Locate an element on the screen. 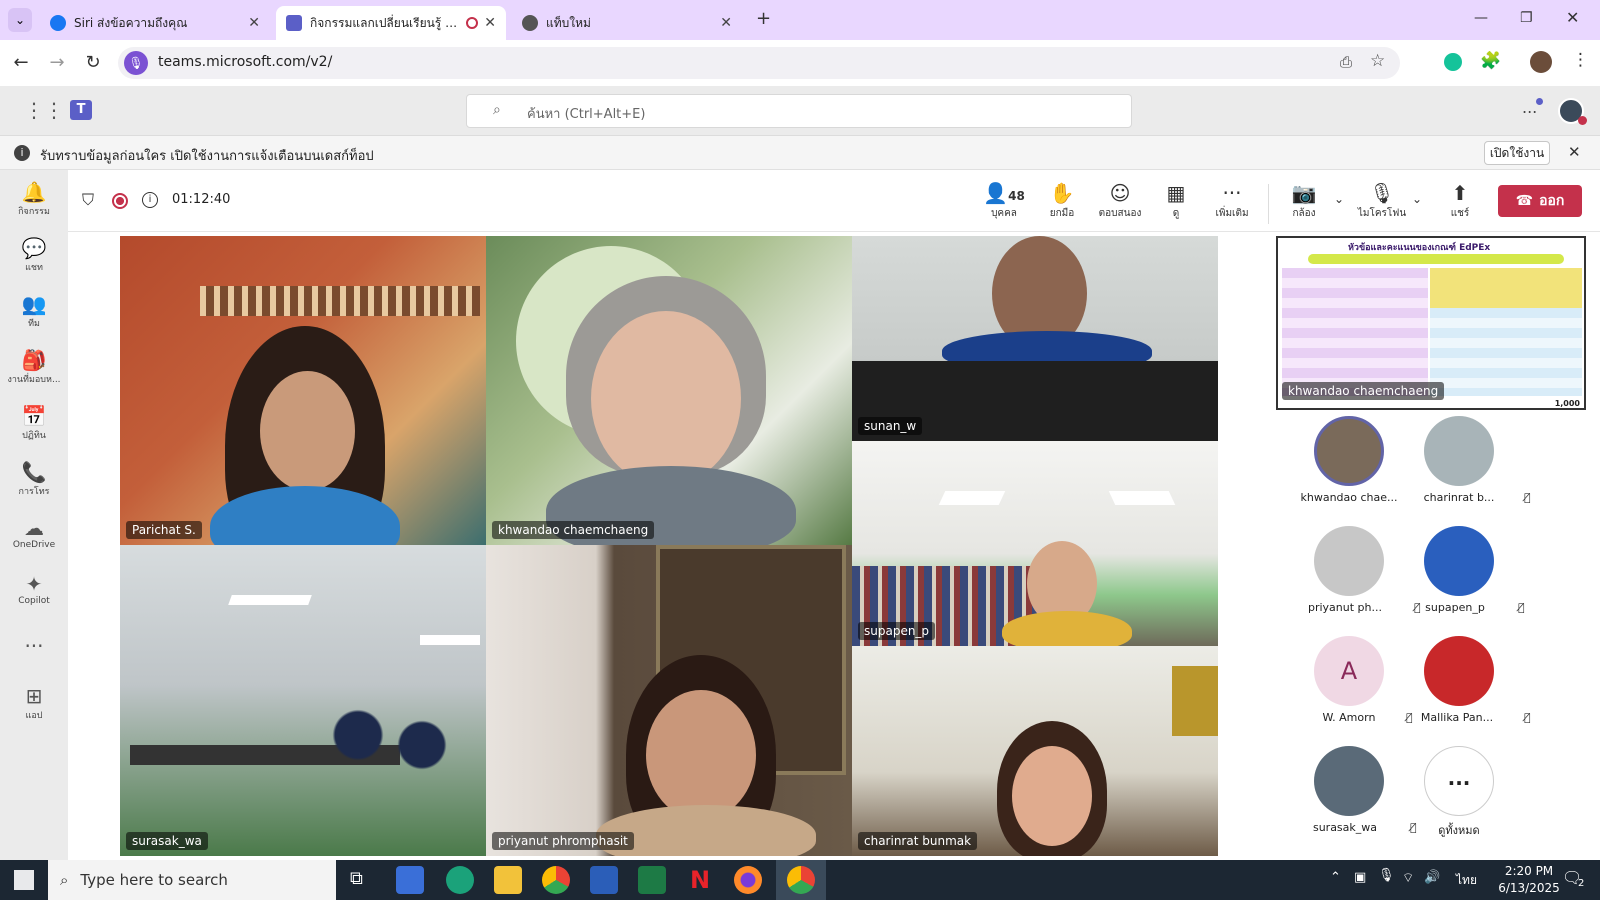  tray-language: ไทย is located at coordinates (1466, 880).